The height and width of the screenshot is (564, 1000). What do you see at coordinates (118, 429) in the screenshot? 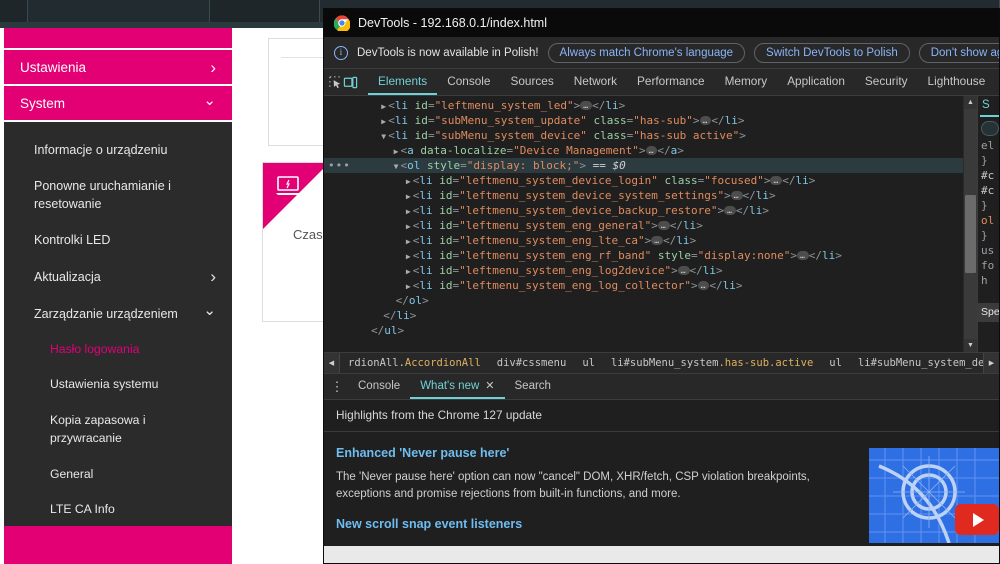
I see `sidebar-item: Kopia zapasowa i przywracanie` at bounding box center [118, 429].